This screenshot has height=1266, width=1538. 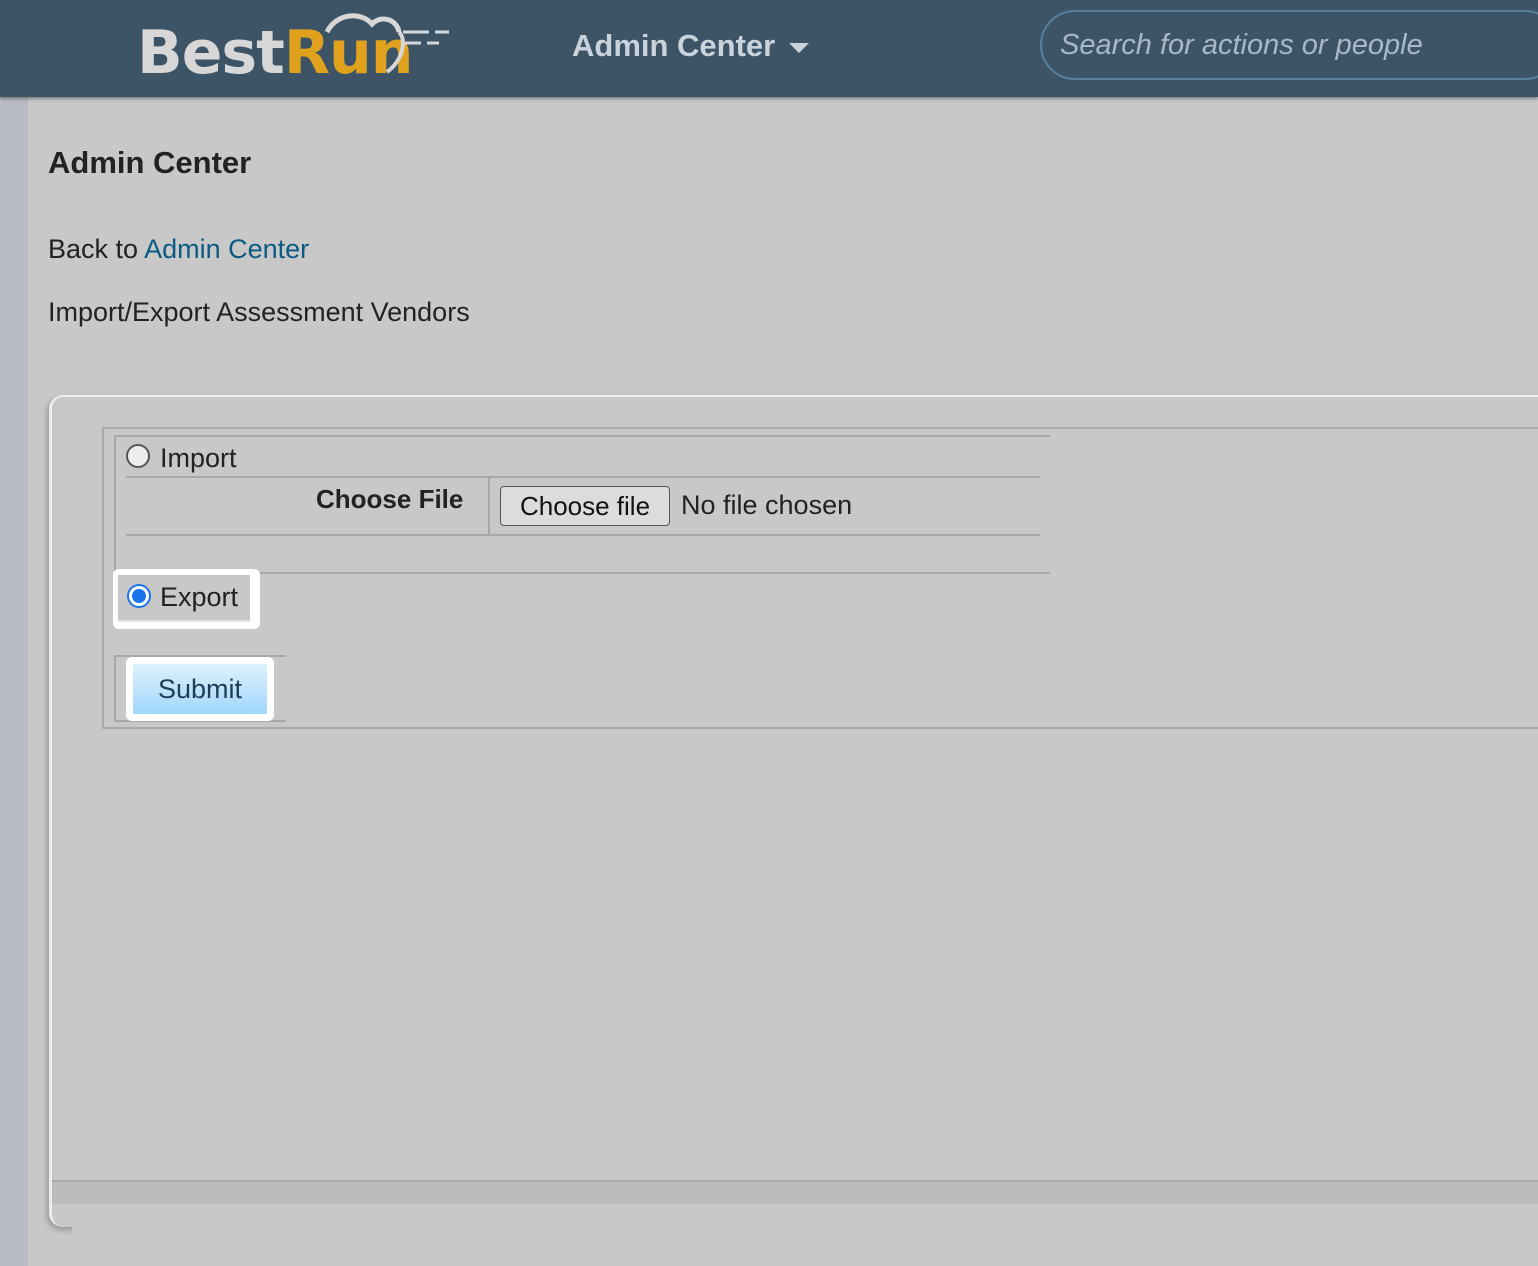 I want to click on choose-file-label: Choose File, so click(x=390, y=499).